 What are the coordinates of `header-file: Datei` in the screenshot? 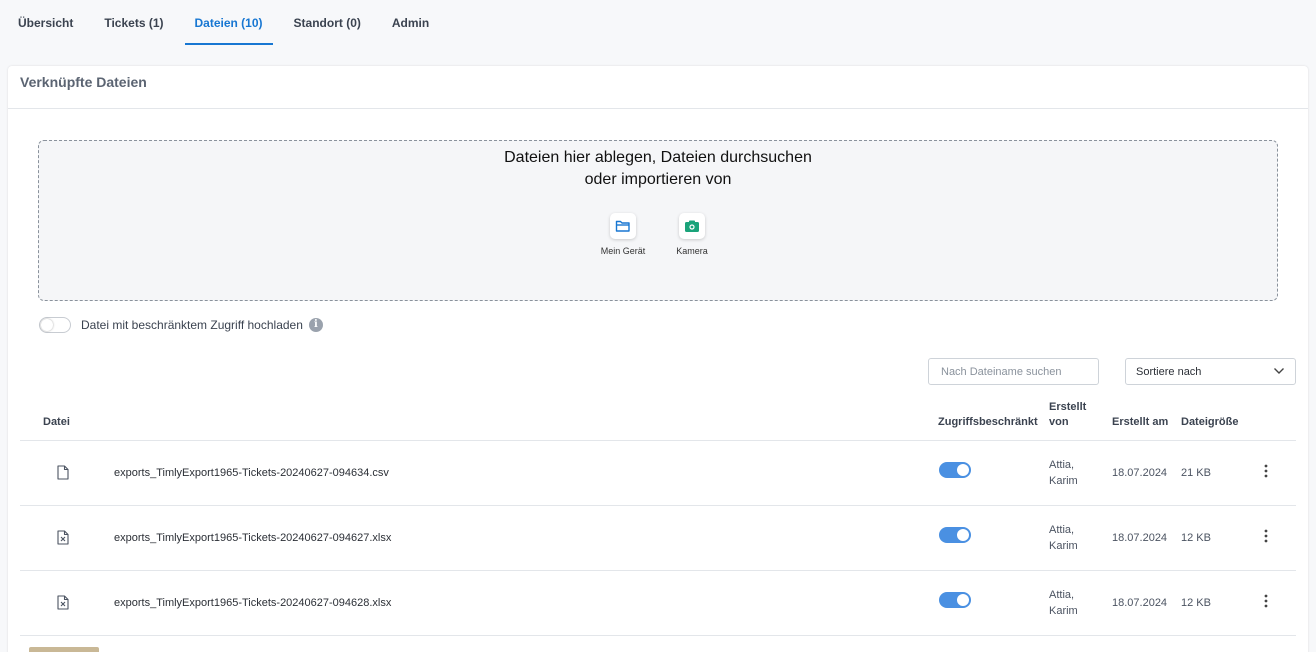 It's located at (56, 422).